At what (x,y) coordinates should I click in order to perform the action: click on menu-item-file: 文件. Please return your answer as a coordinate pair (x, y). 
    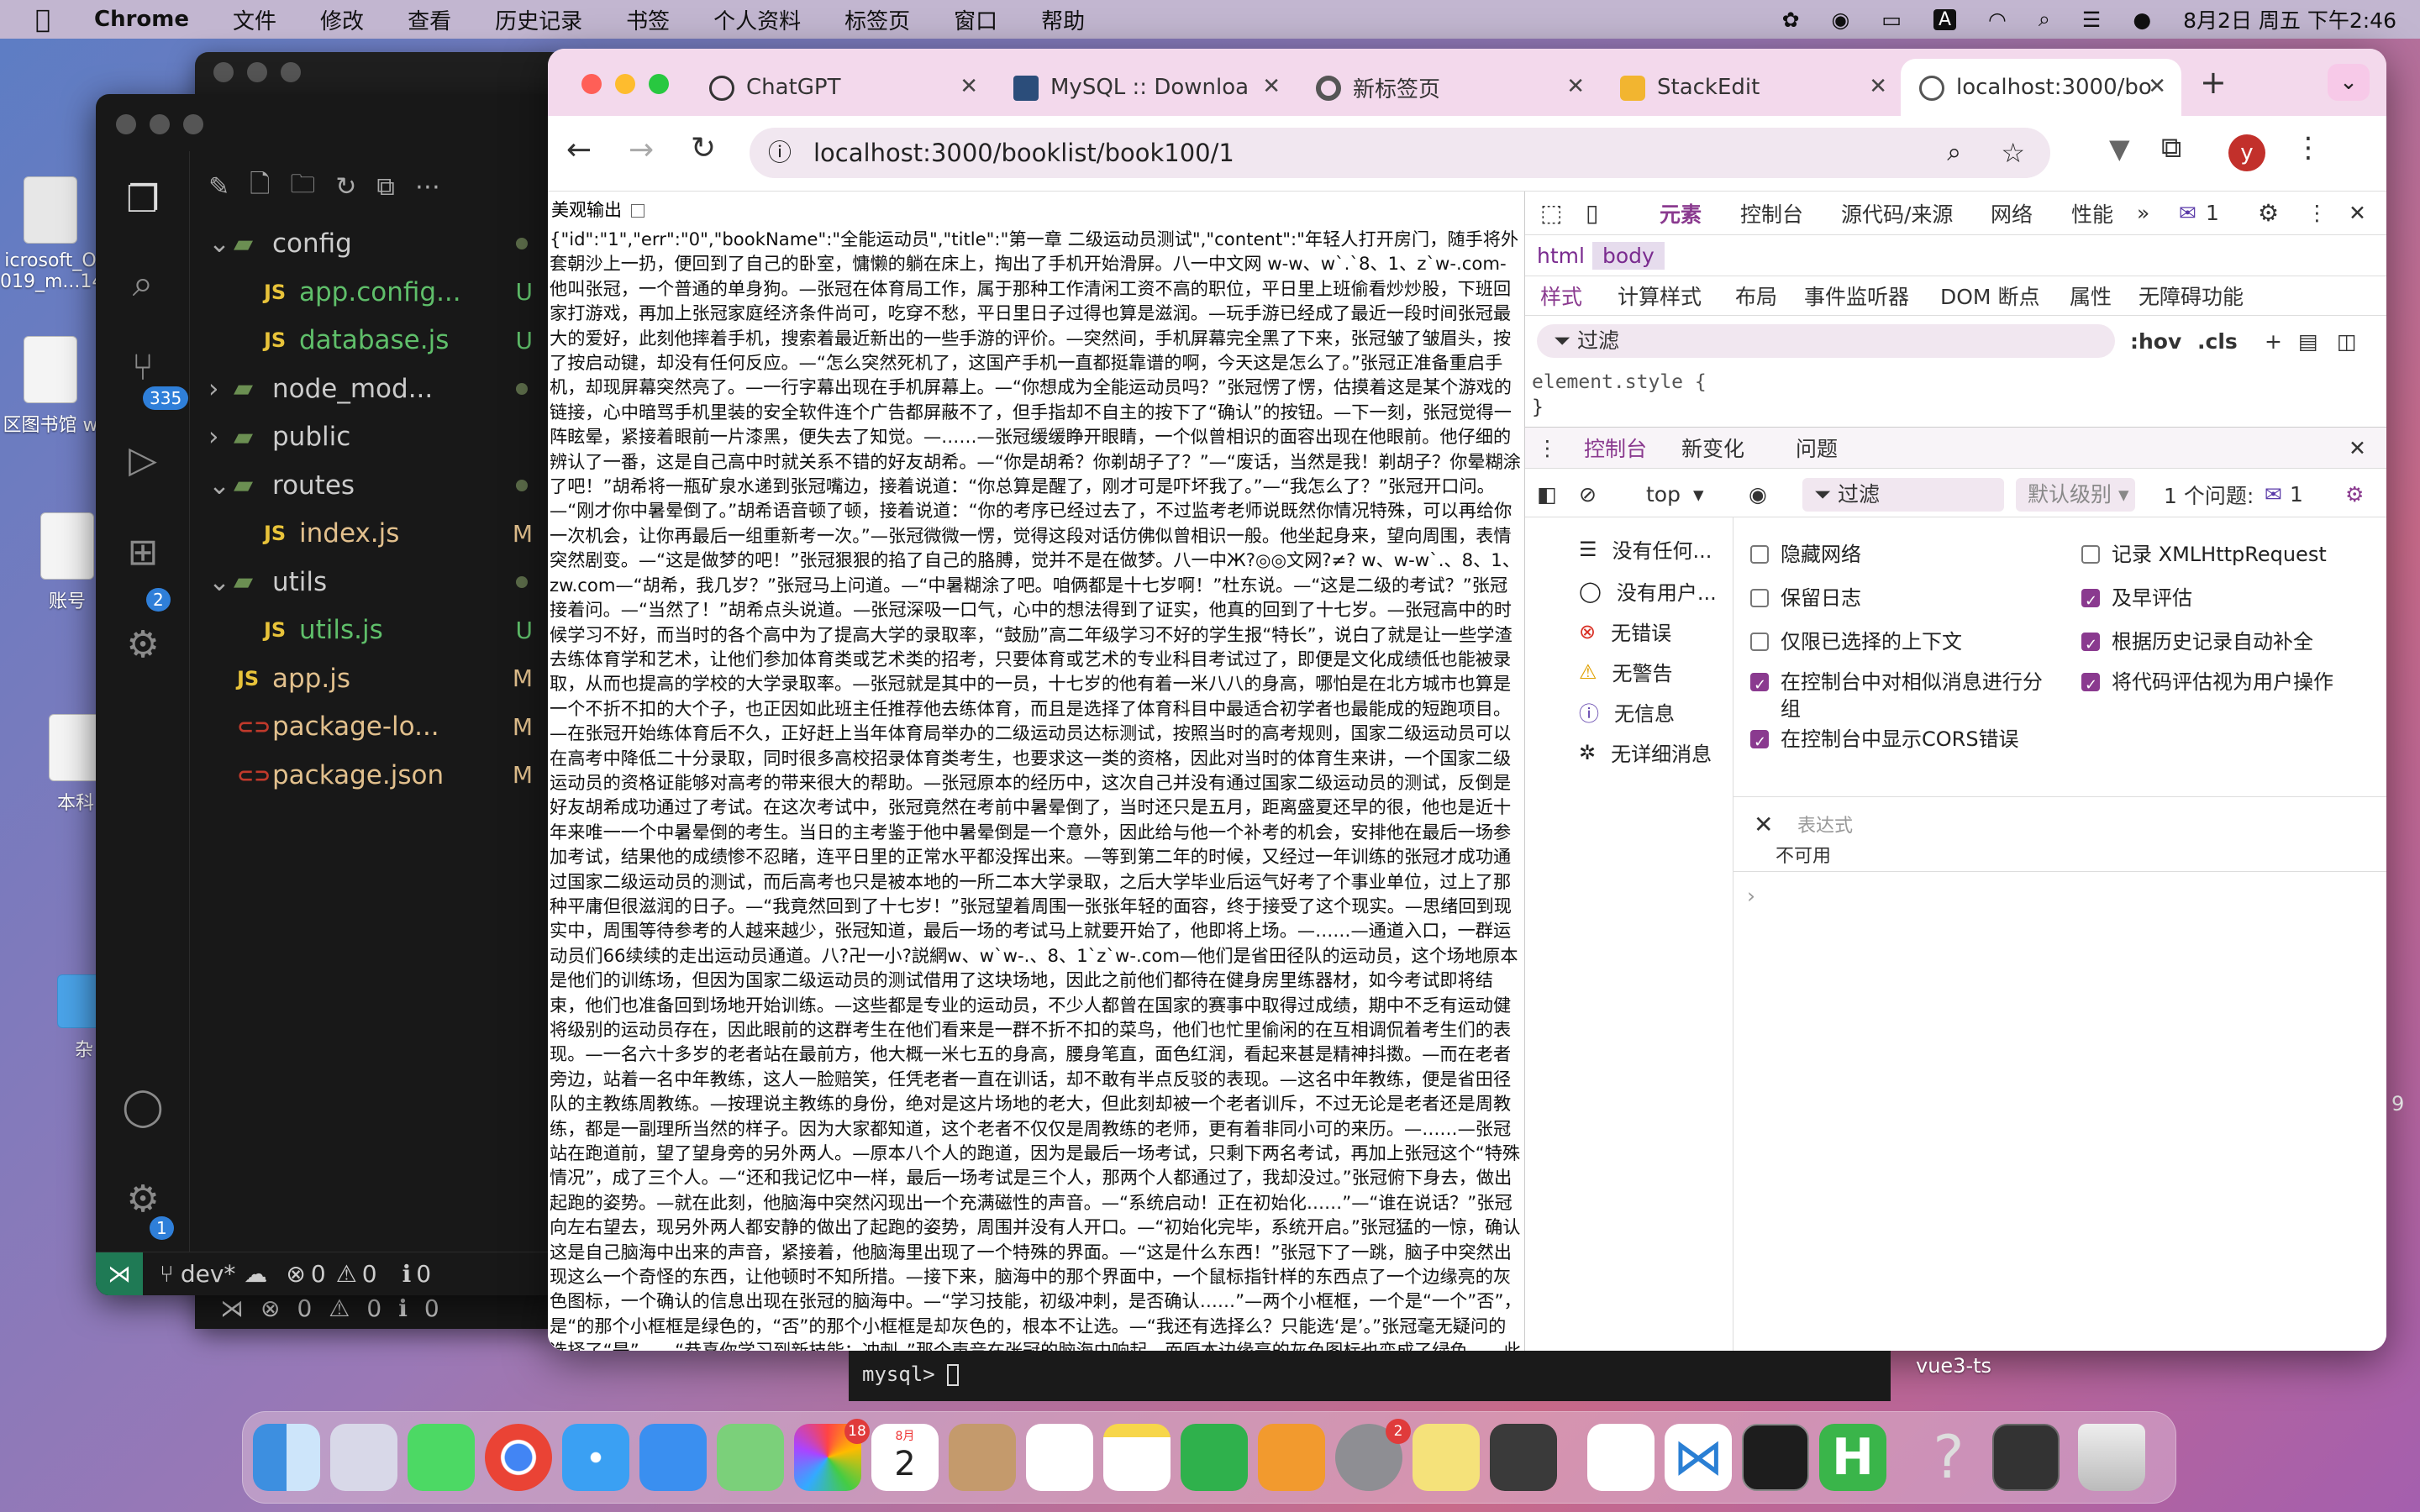
    Looking at the image, I should click on (255, 19).